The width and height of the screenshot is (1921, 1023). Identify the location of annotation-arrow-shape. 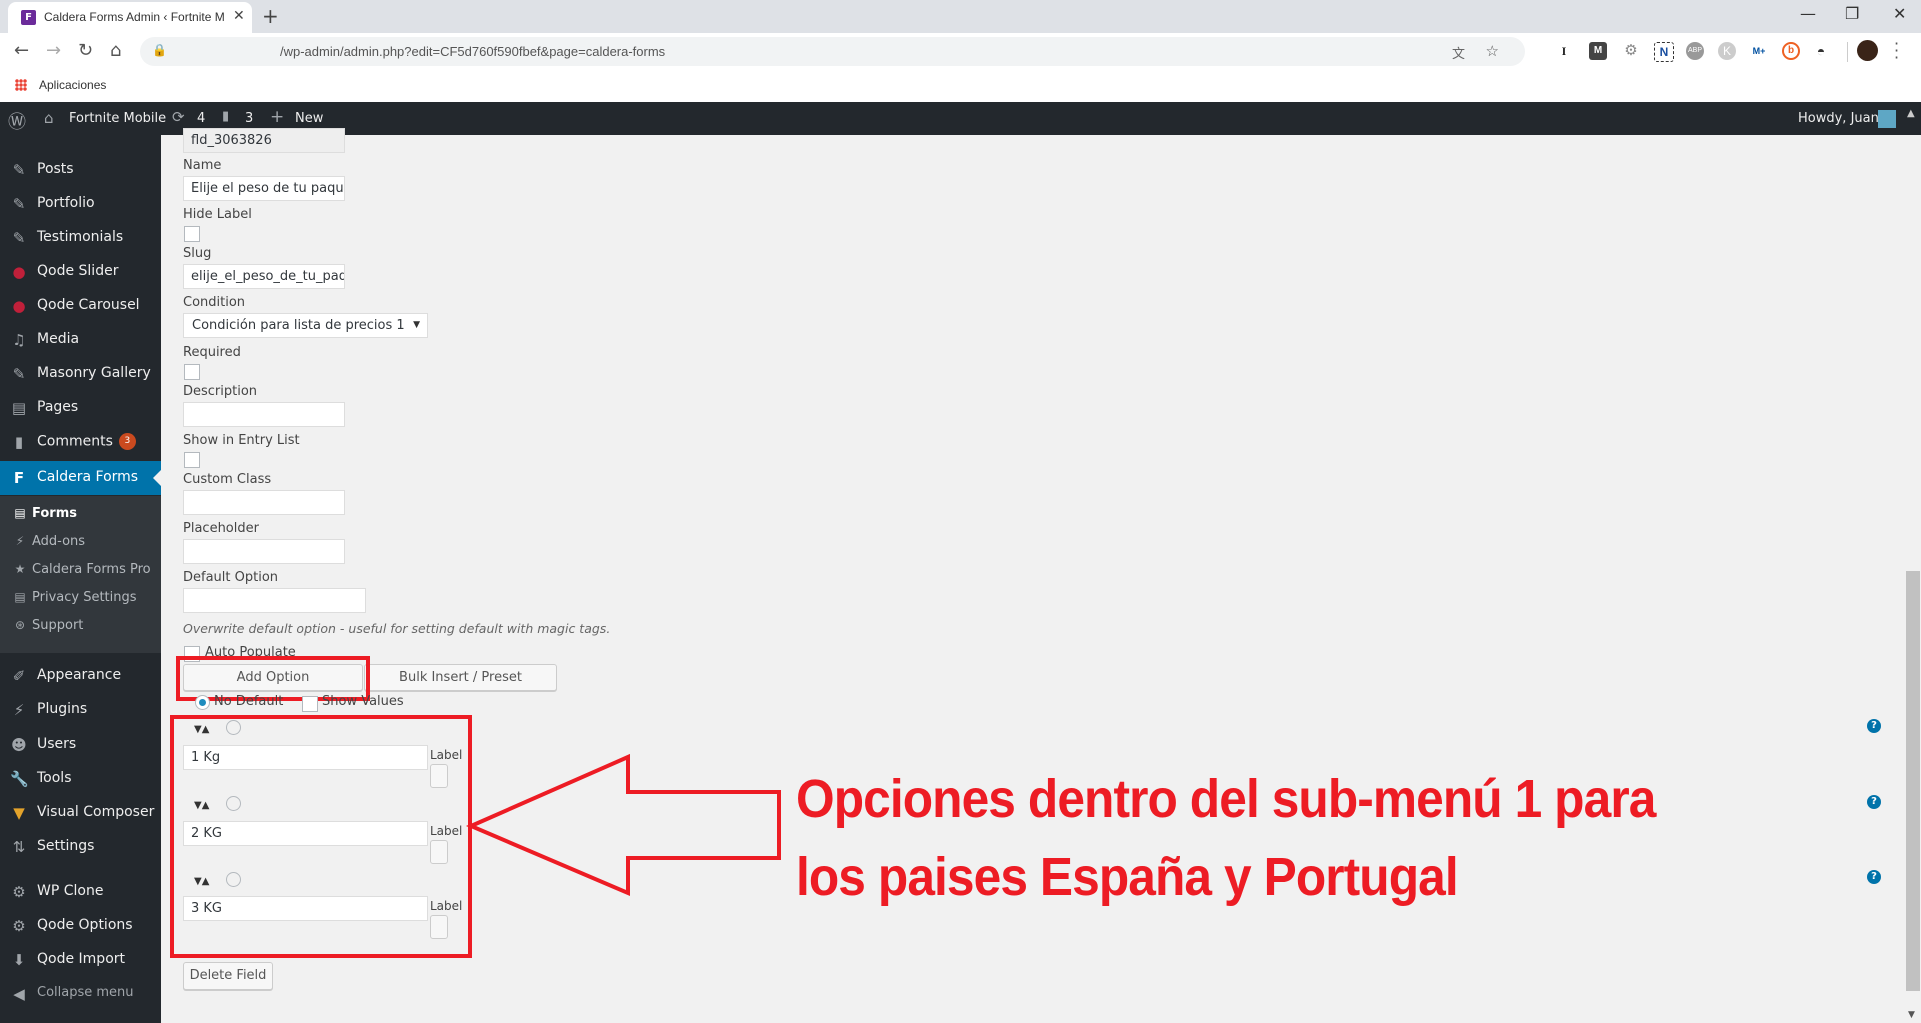
(623, 825).